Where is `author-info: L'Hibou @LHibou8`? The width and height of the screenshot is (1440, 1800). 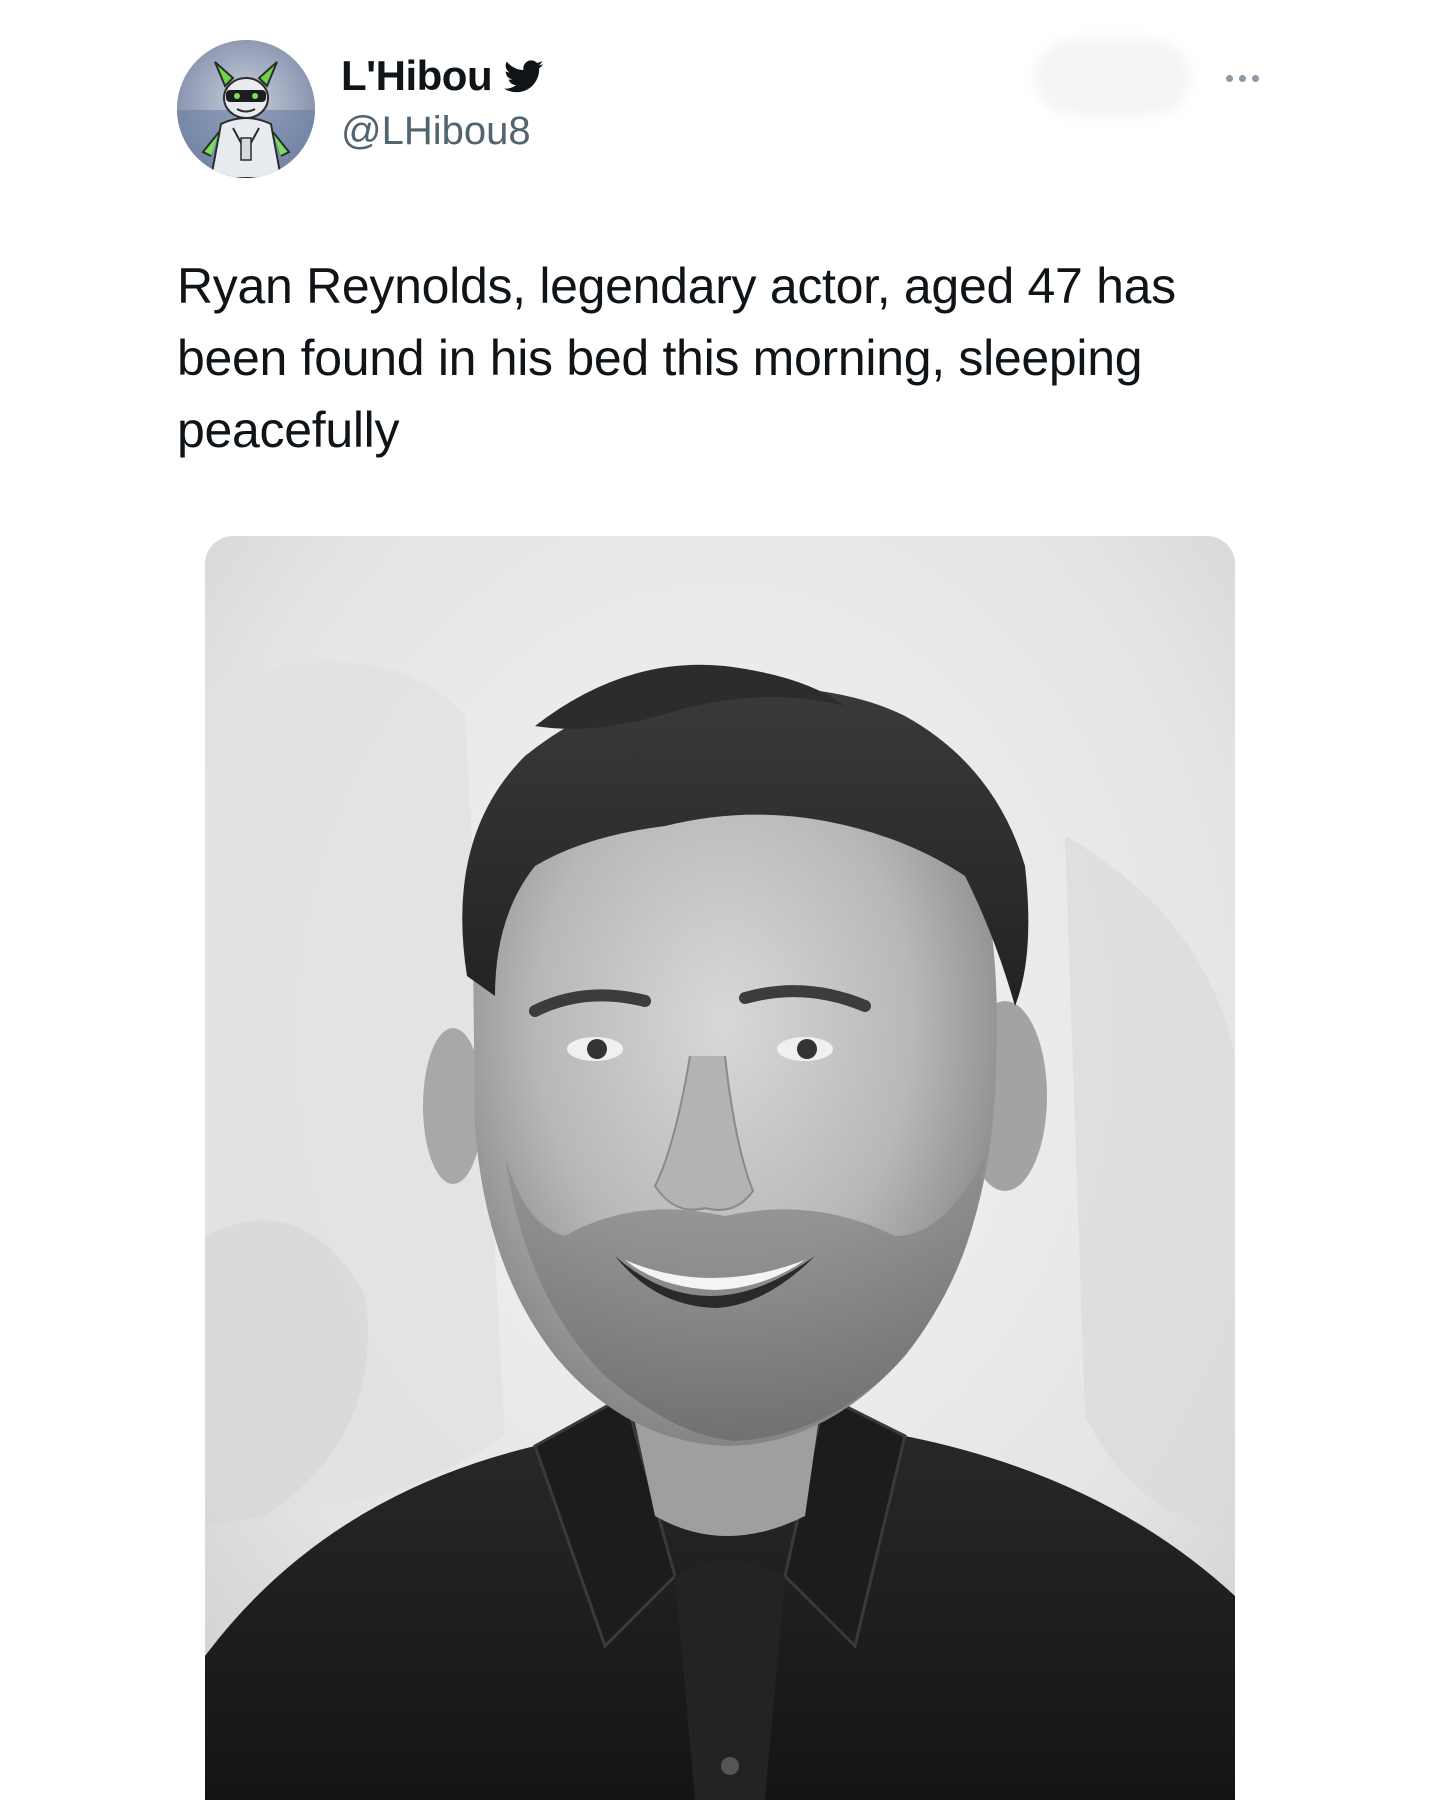 author-info: L'Hibou @LHibou8 is located at coordinates (442, 103).